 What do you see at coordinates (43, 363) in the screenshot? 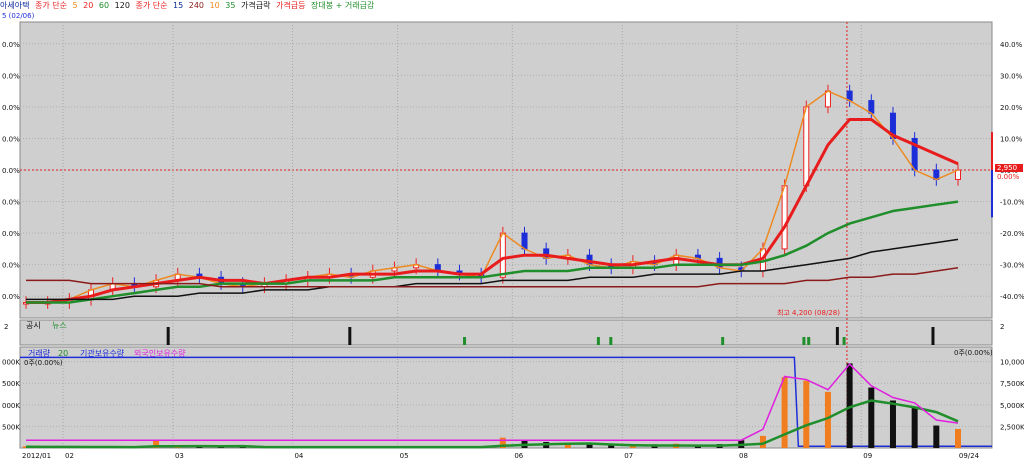
I see `volume-top-left-label: 0주(0.00%)` at bounding box center [43, 363].